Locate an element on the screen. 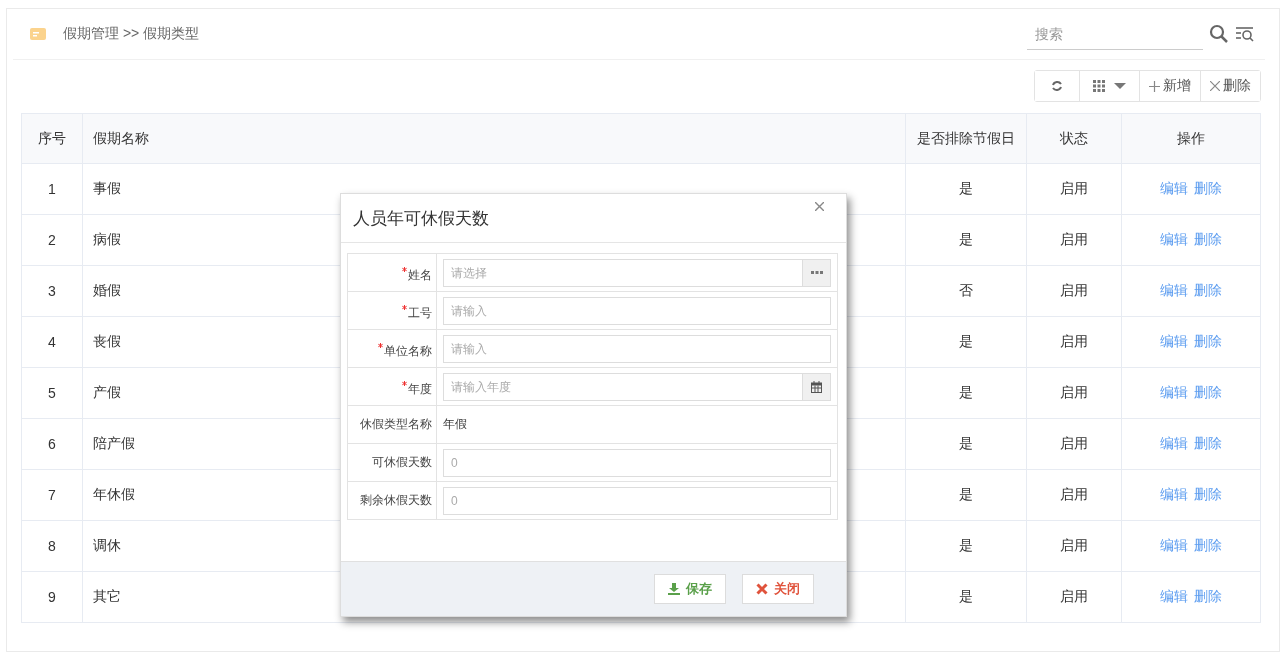  column-header: 操作 is located at coordinates (1191, 138).